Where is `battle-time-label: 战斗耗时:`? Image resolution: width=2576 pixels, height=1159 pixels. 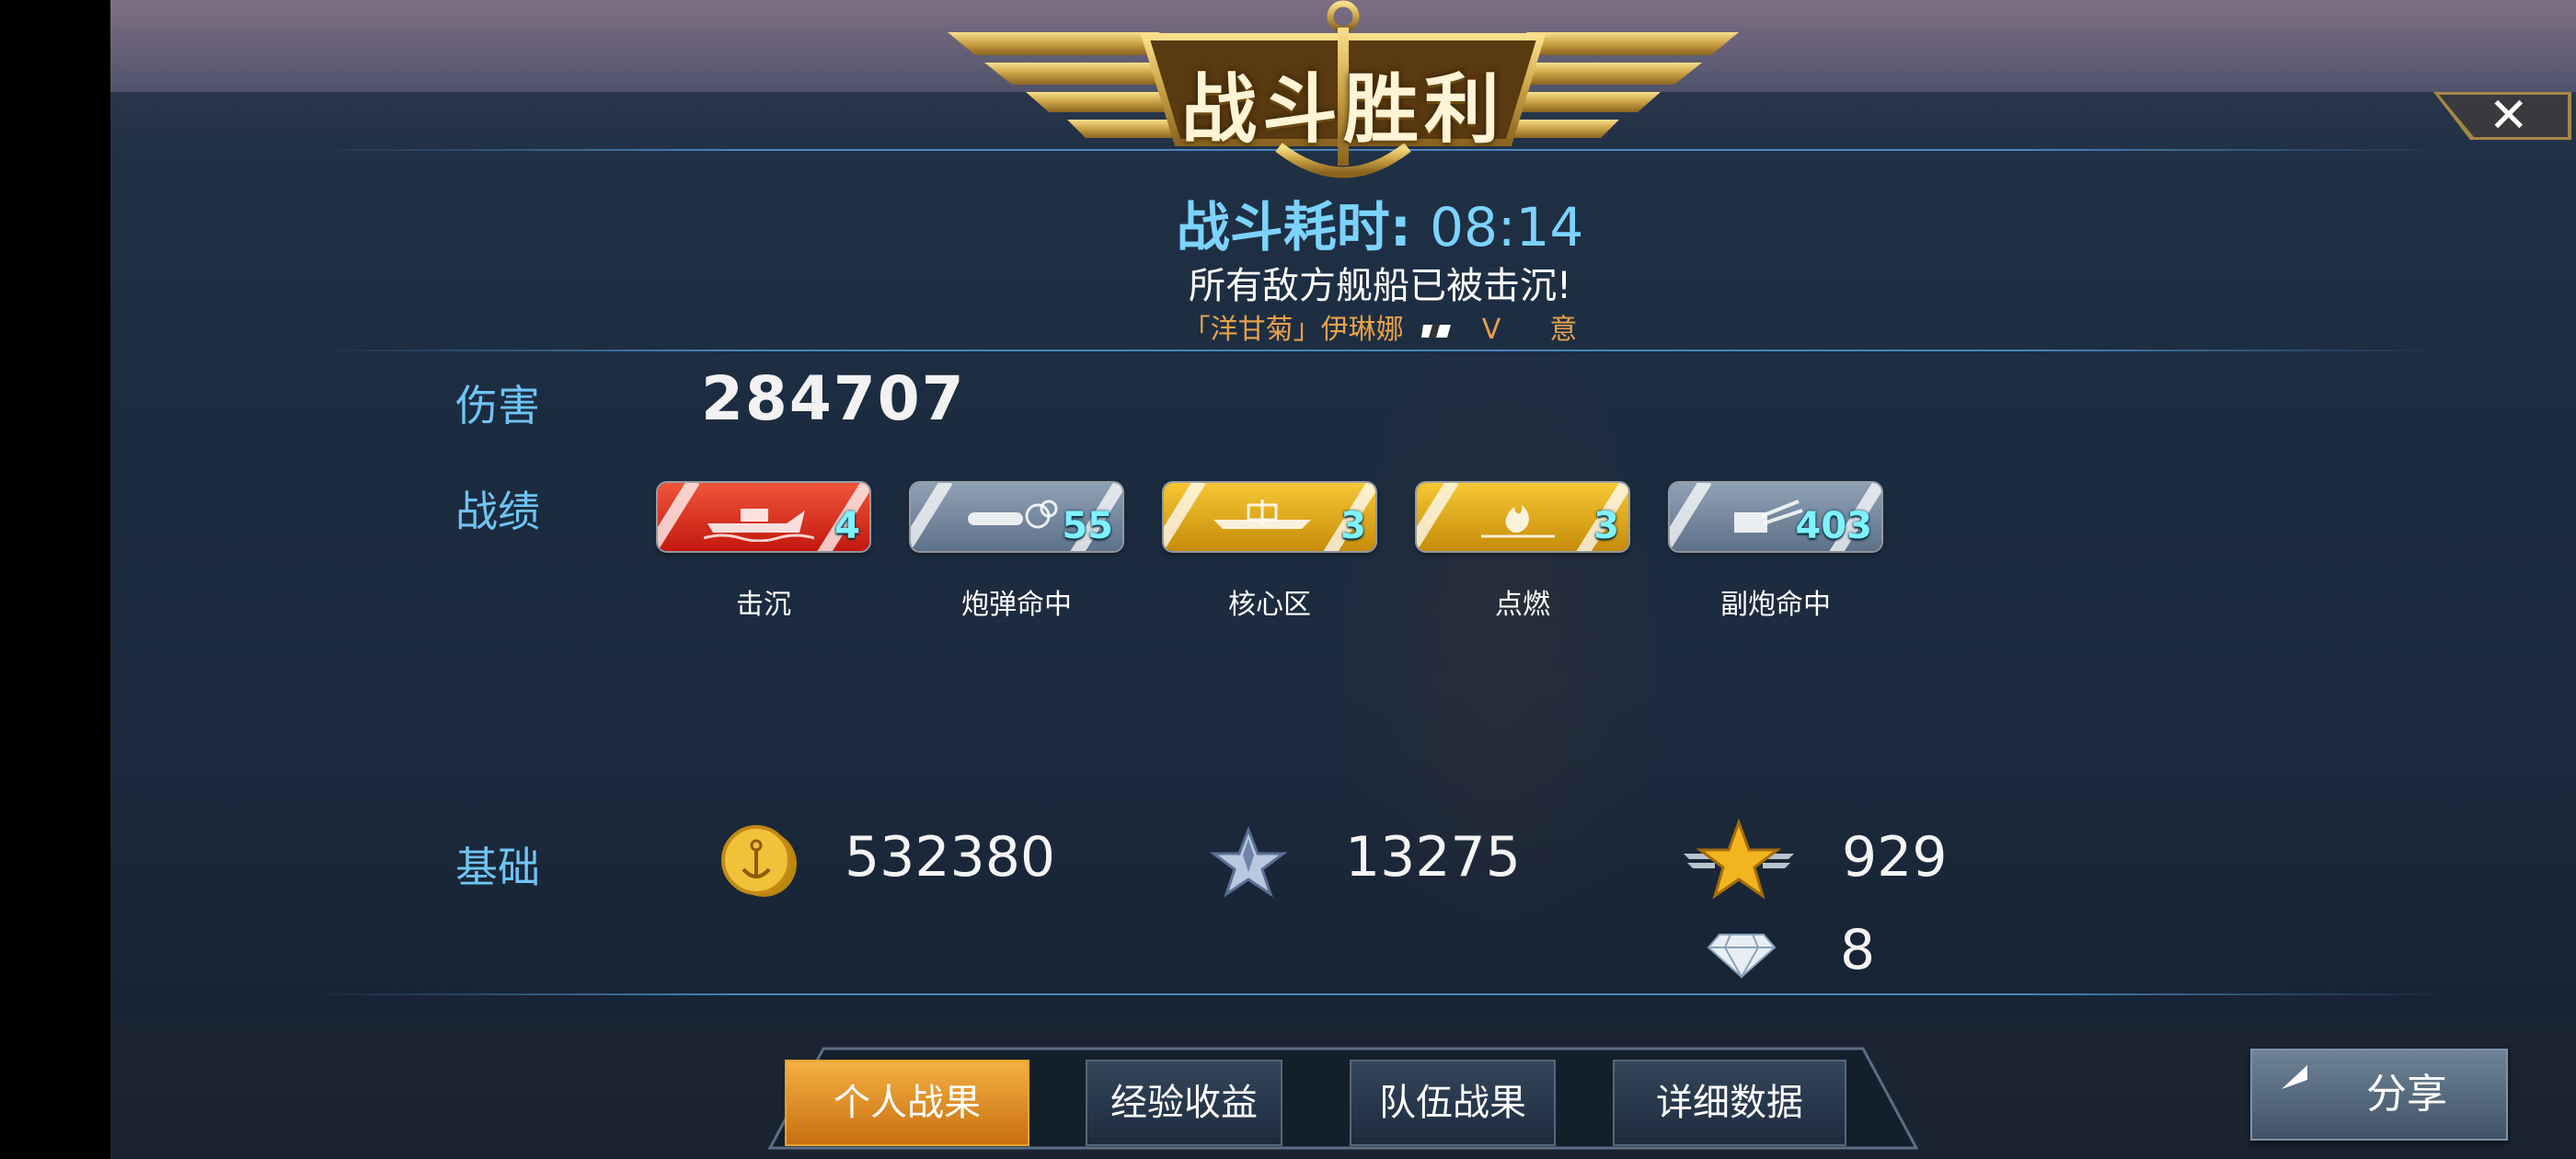 battle-time-label: 战斗耗时: is located at coordinates (1293, 227).